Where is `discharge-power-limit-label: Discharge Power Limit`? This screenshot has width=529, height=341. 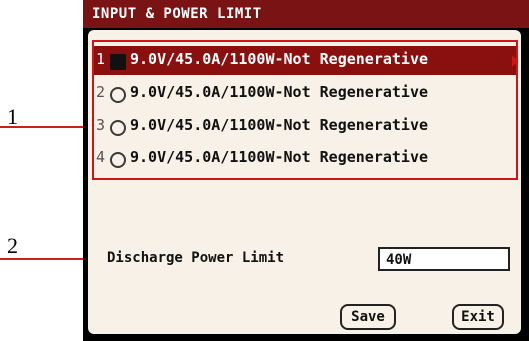 discharge-power-limit-label: Discharge Power Limit is located at coordinates (196, 258).